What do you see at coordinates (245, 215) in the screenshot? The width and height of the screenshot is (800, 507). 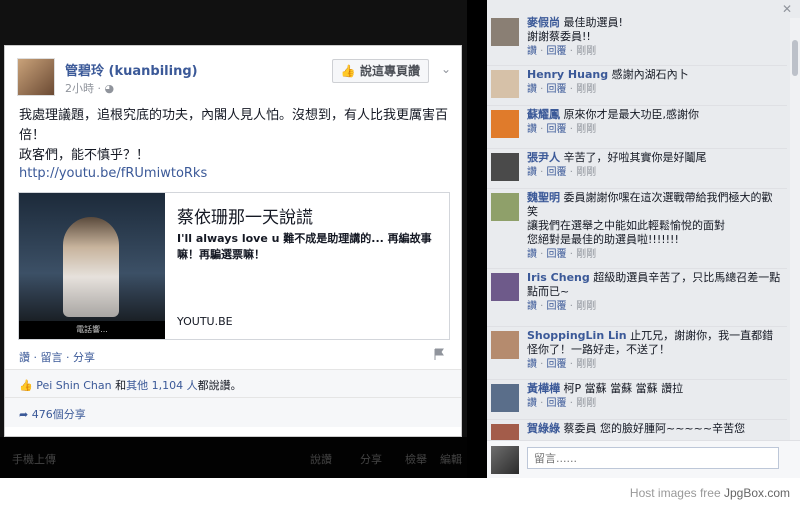 I see `shared-title: 蔡依珊那一天說謊` at bounding box center [245, 215].